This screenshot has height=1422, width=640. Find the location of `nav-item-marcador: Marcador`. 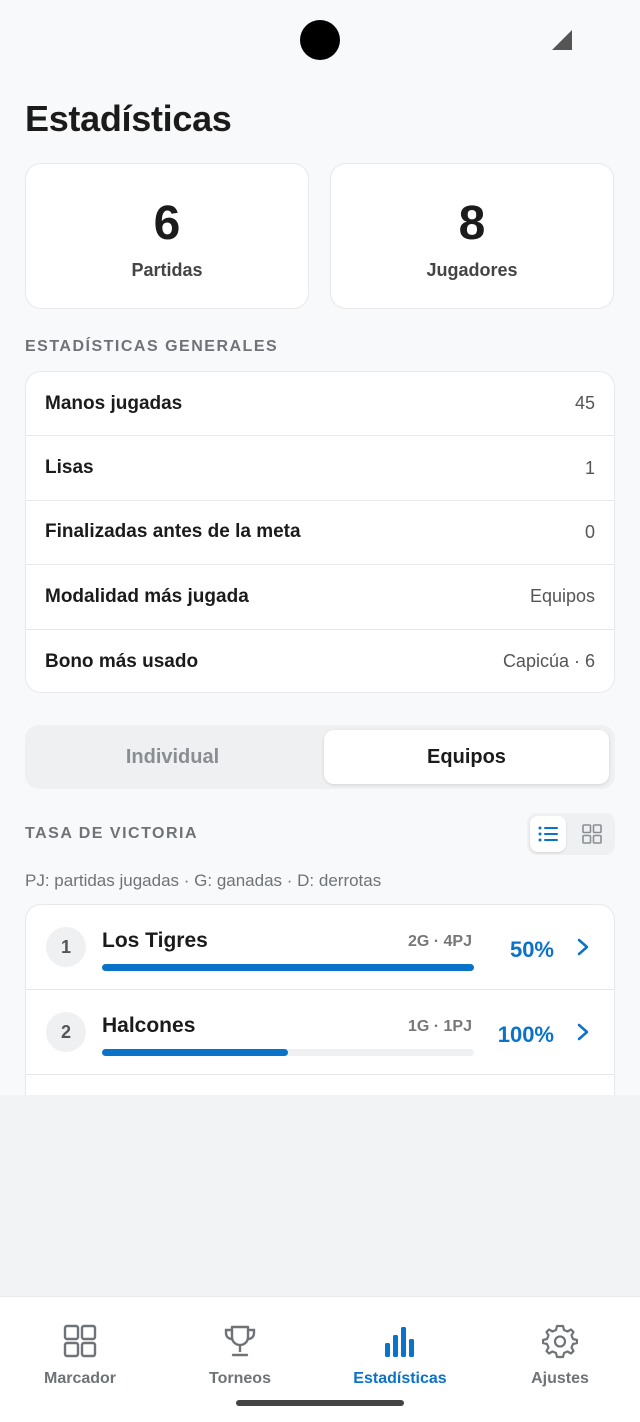

nav-item-marcador: Marcador is located at coordinates (80, 1352).